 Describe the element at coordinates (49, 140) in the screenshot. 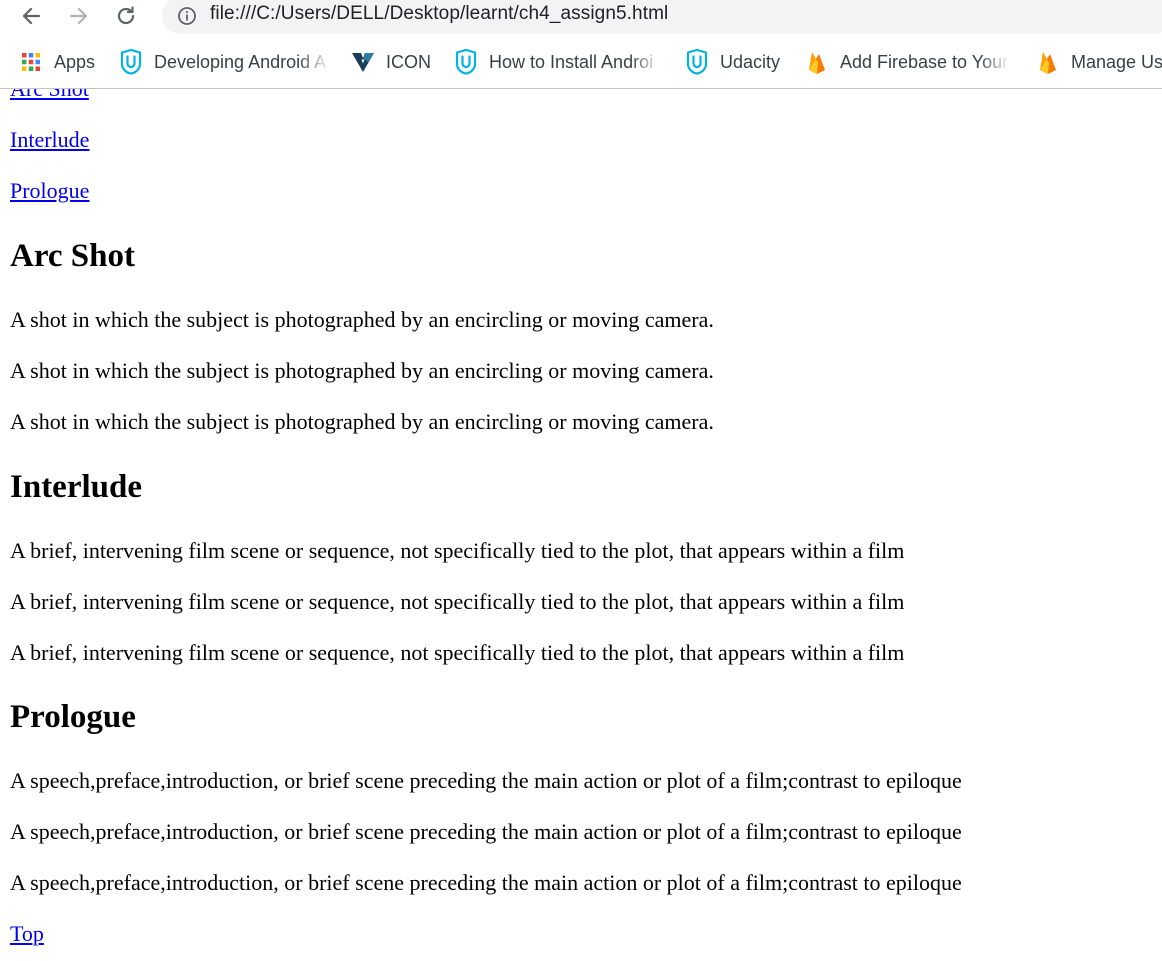

I see `nav-link-interlude: Interlude` at that location.